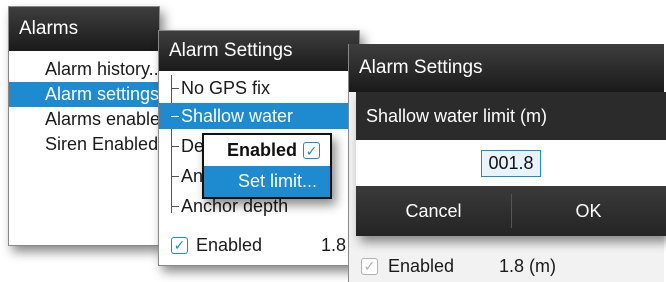  Describe the element at coordinates (259, 51) in the screenshot. I see `alarm-settings-title: Alarm Settings` at that location.